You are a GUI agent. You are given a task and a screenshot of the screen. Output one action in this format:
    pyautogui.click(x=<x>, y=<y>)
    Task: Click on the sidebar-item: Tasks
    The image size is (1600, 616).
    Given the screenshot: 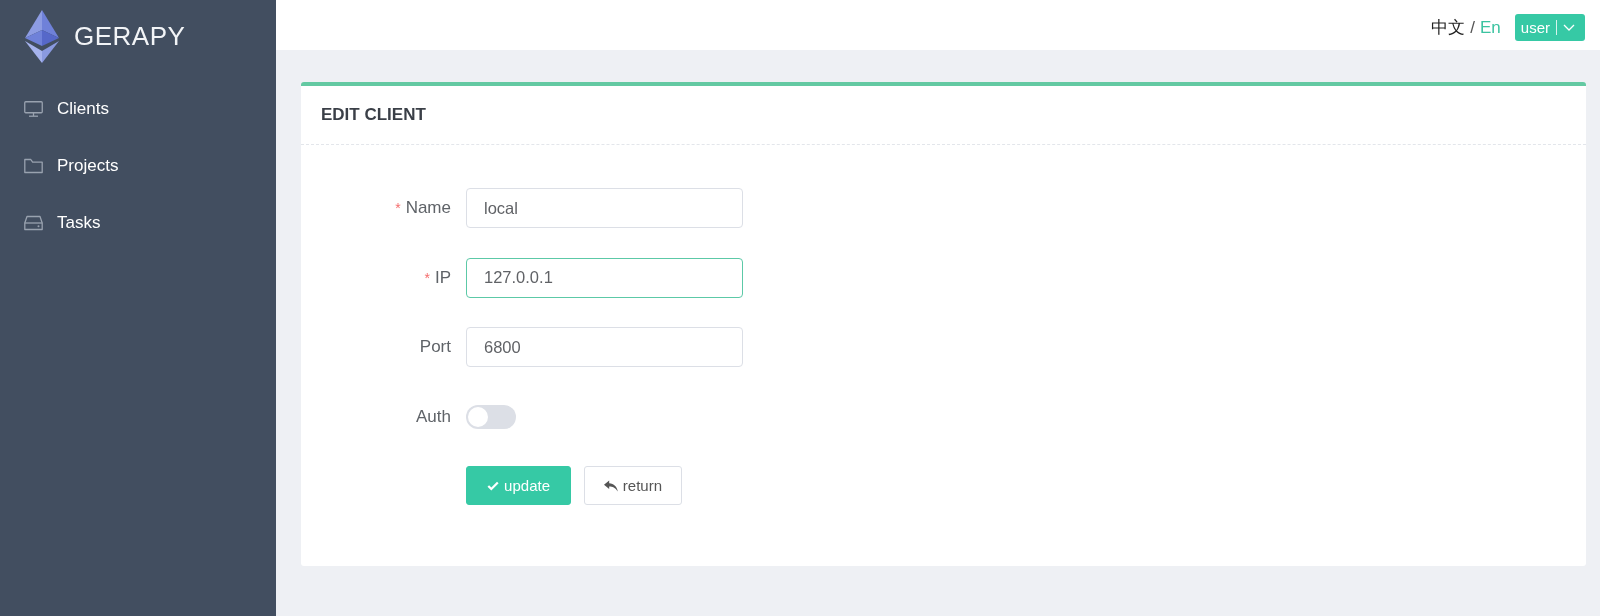 What is the action you would take?
    pyautogui.click(x=138, y=222)
    